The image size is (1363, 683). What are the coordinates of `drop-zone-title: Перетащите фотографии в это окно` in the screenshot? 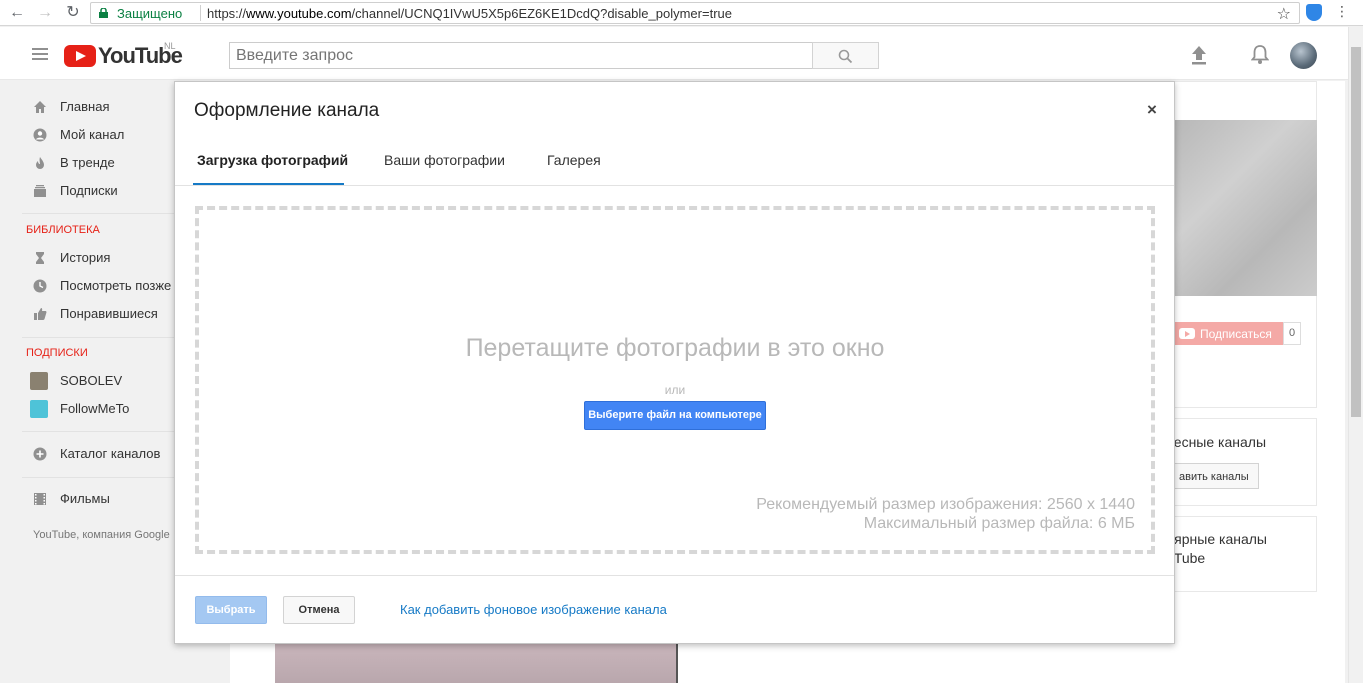 It's located at (675, 348).